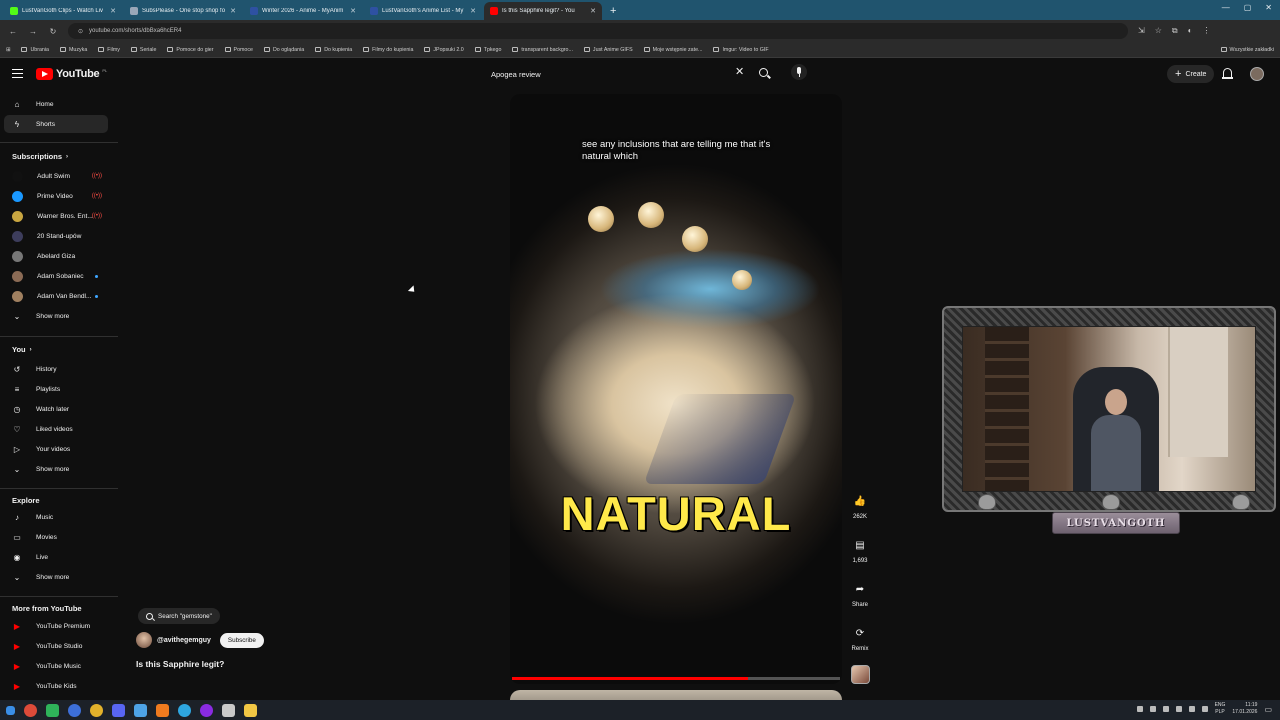  Describe the element at coordinates (444, 50) in the screenshot. I see `bookmark-item: JPopsuki 2.0` at that location.